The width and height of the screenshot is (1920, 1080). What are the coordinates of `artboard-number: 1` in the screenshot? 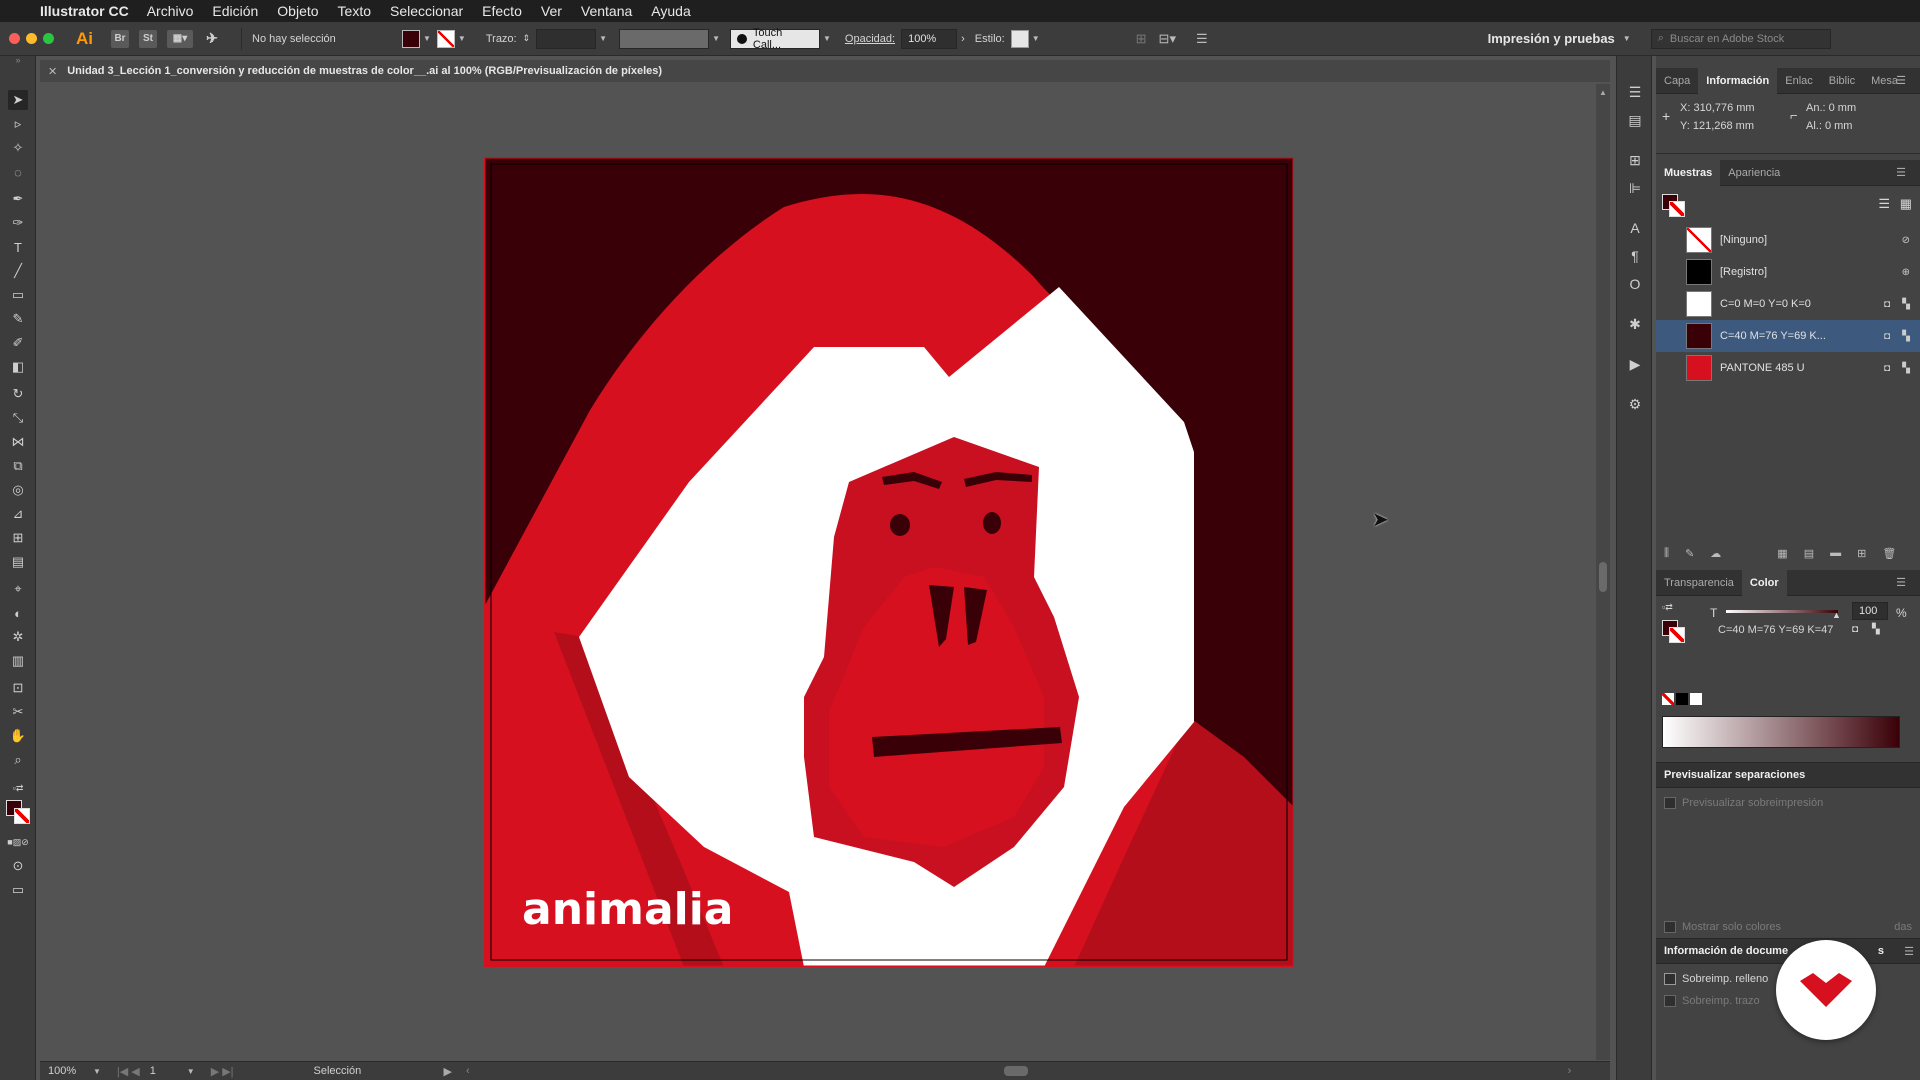 It's located at (167, 1071).